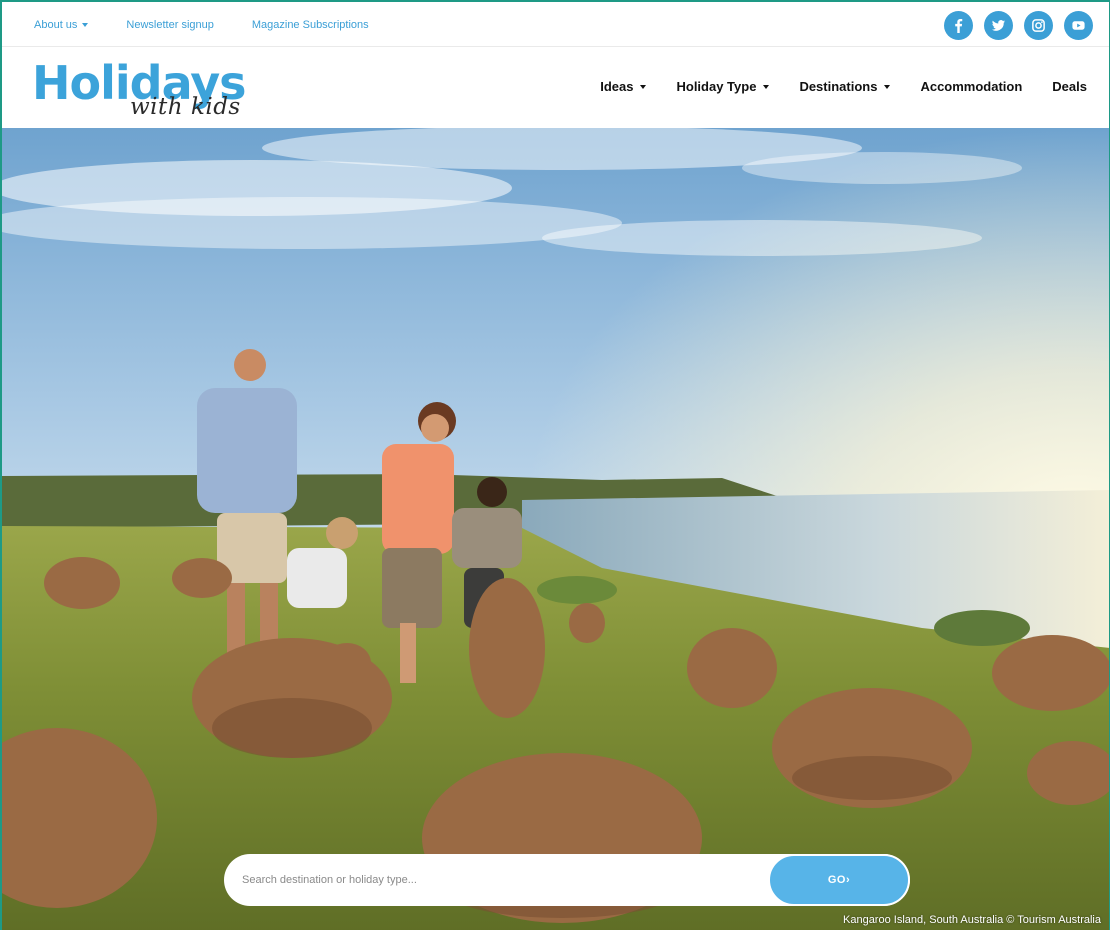 The height and width of the screenshot is (930, 1110). Describe the element at coordinates (716, 86) in the screenshot. I see `nav-item-label: Holiday Type` at that location.